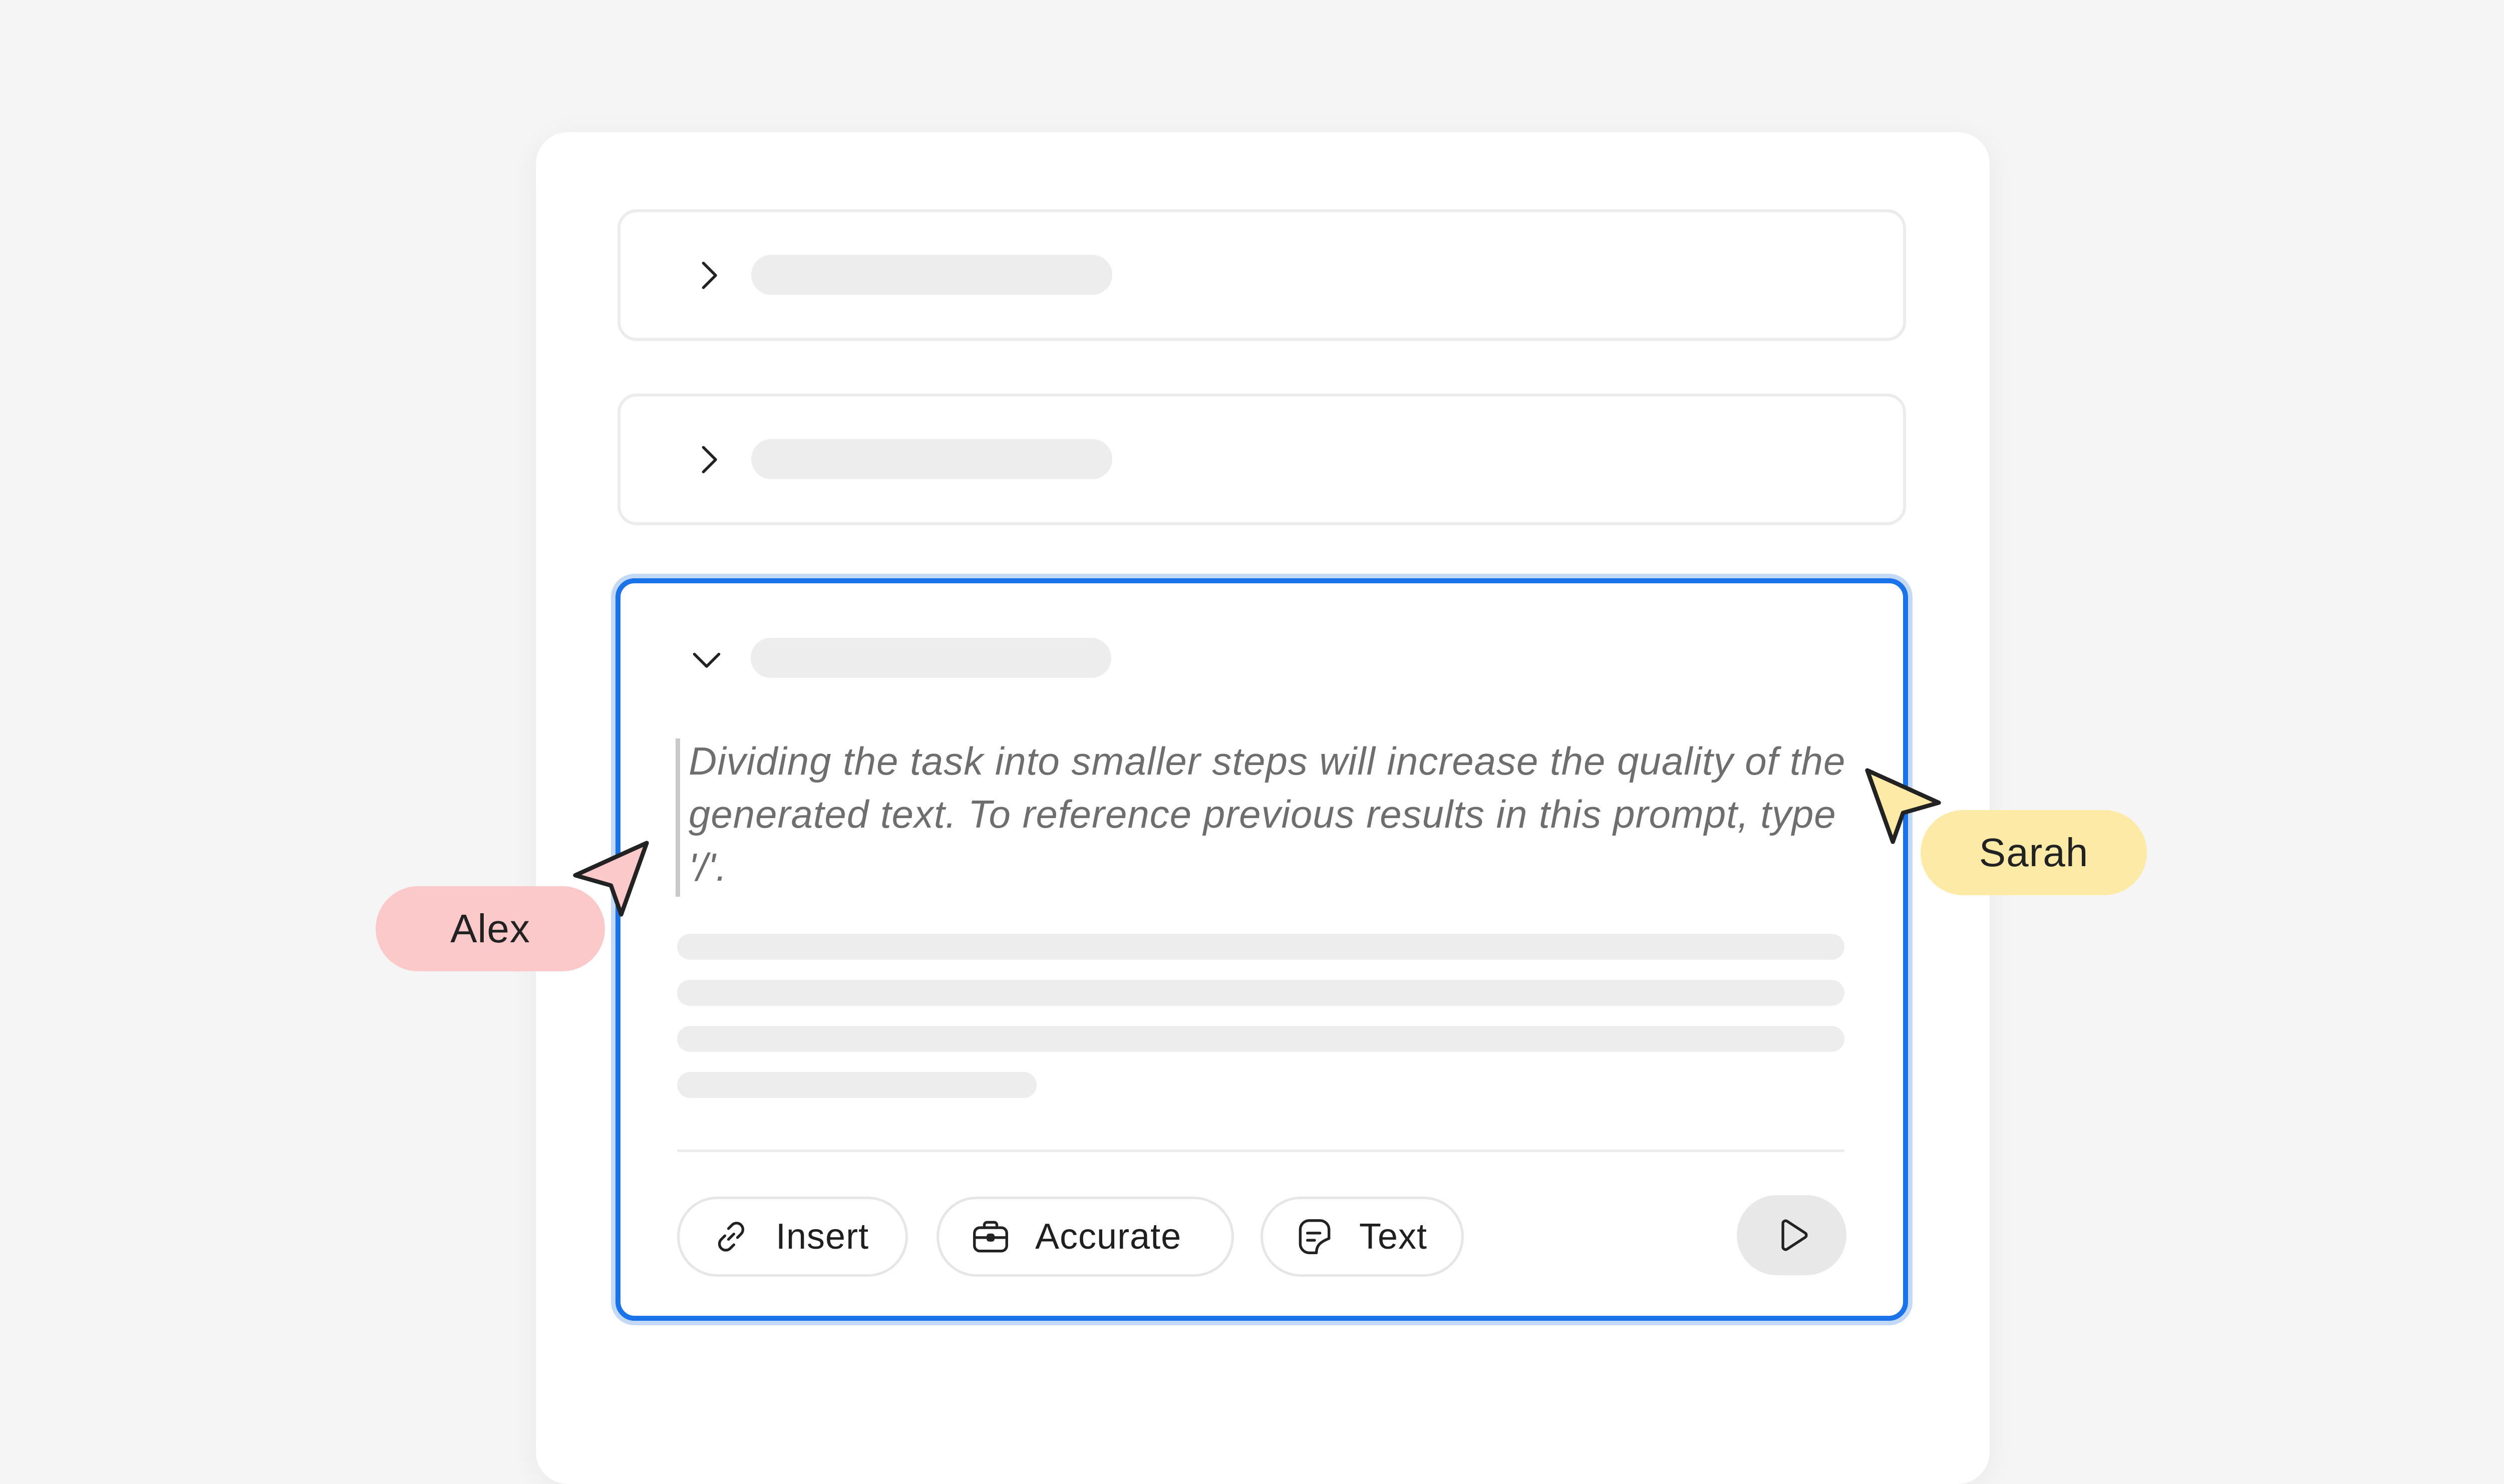  What do you see at coordinates (1393, 1237) in the screenshot?
I see `text-label: Text` at bounding box center [1393, 1237].